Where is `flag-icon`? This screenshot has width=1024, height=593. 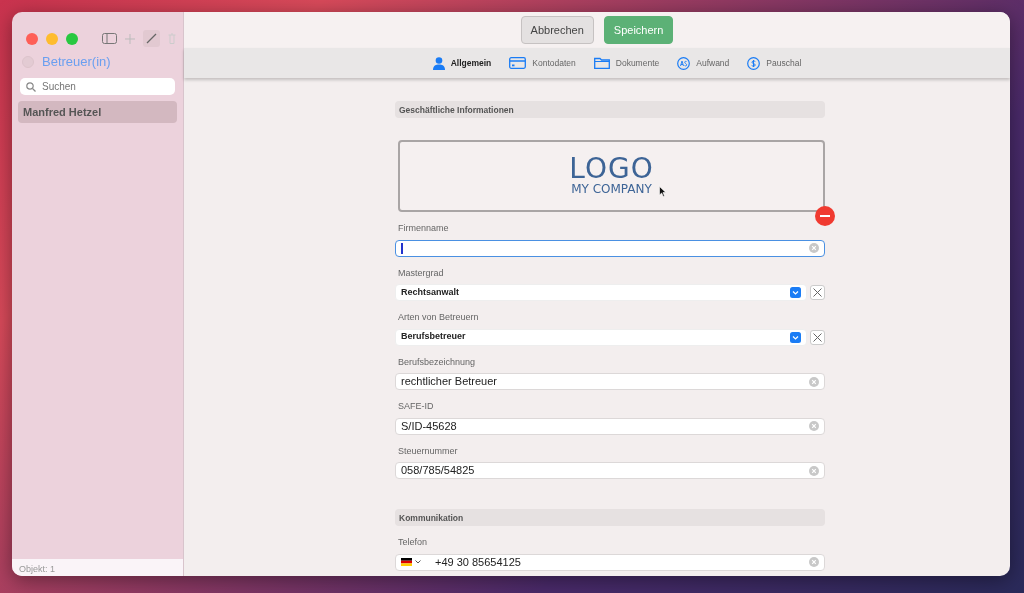
flag-icon is located at coordinates (406, 562).